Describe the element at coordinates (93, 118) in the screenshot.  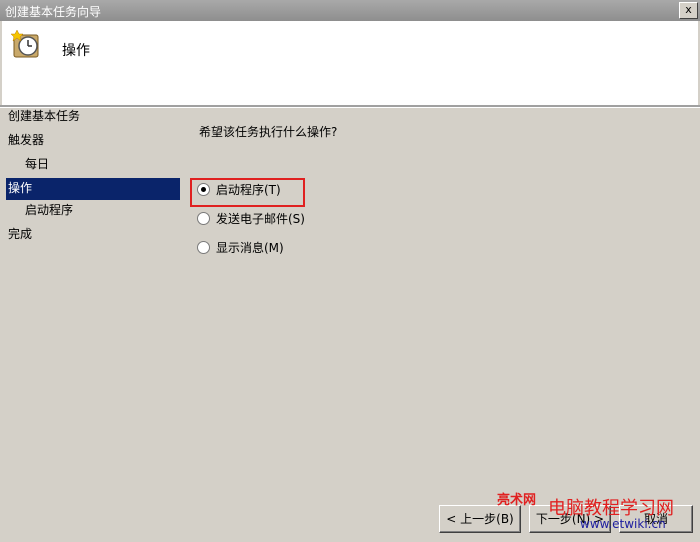
I see `nav-item-create-basic-task: 创建基本任务` at that location.